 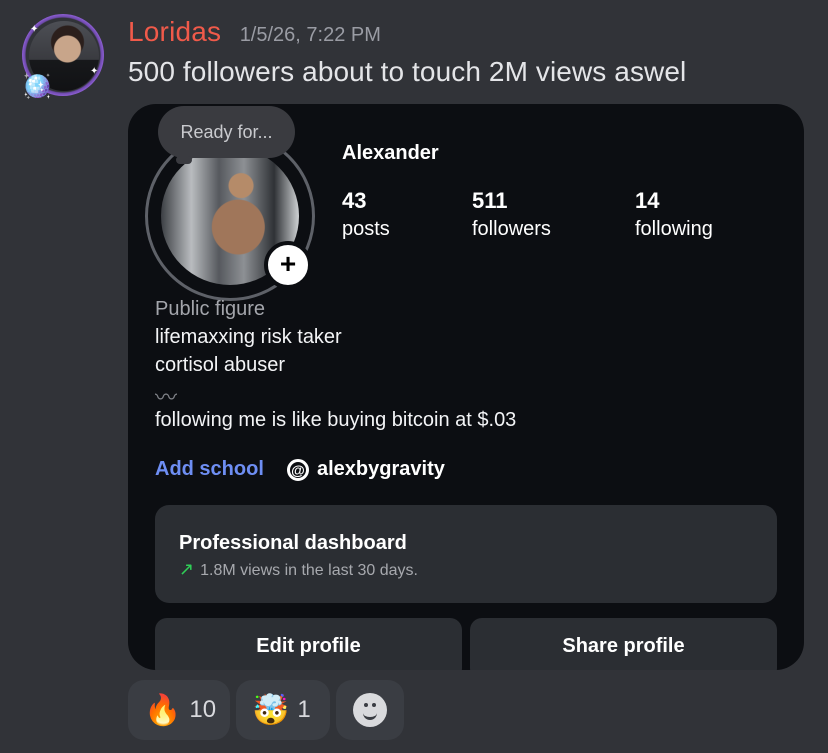 What do you see at coordinates (674, 214) in the screenshot?
I see `stat-following: 14 following` at bounding box center [674, 214].